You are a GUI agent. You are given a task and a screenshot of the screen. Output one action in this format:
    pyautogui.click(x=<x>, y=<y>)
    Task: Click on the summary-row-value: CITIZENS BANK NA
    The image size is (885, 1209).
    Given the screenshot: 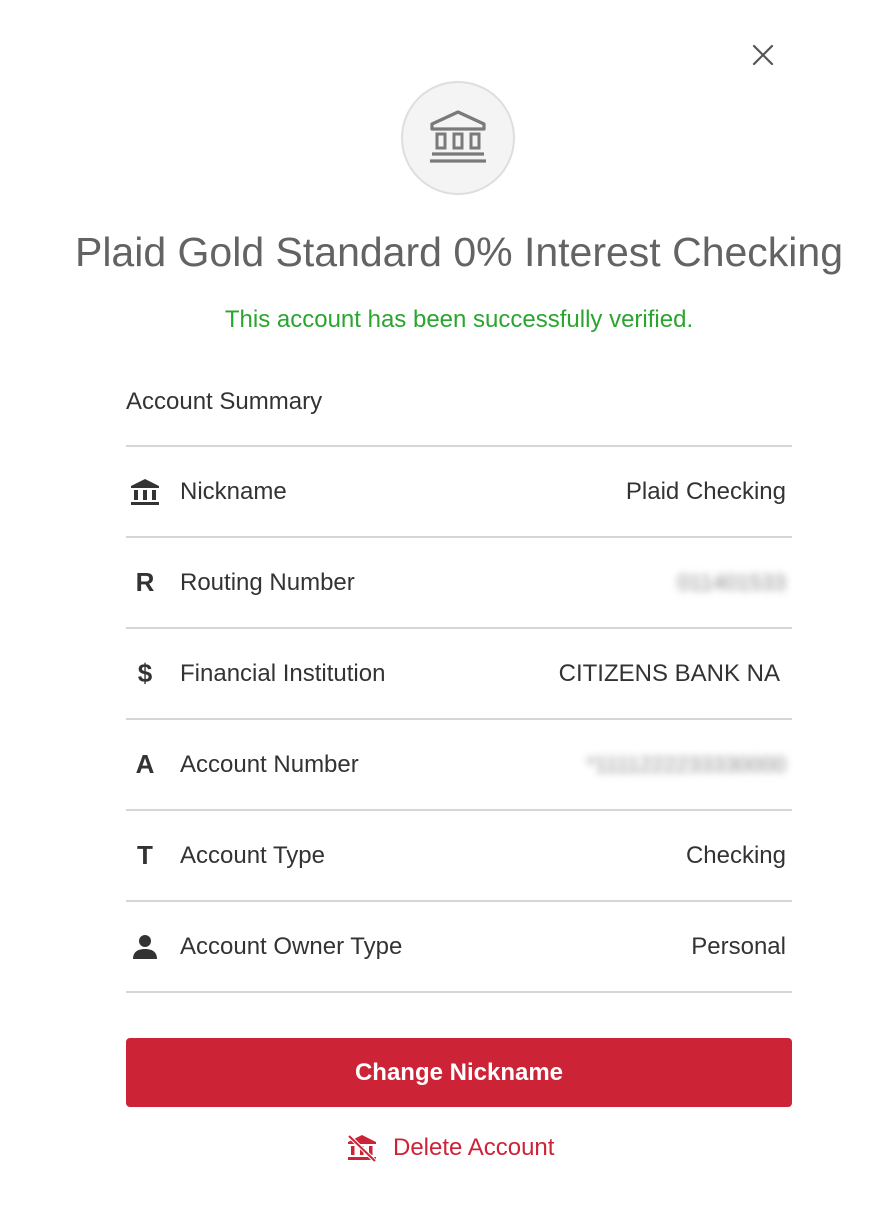 What is the action you would take?
    pyautogui.click(x=669, y=673)
    